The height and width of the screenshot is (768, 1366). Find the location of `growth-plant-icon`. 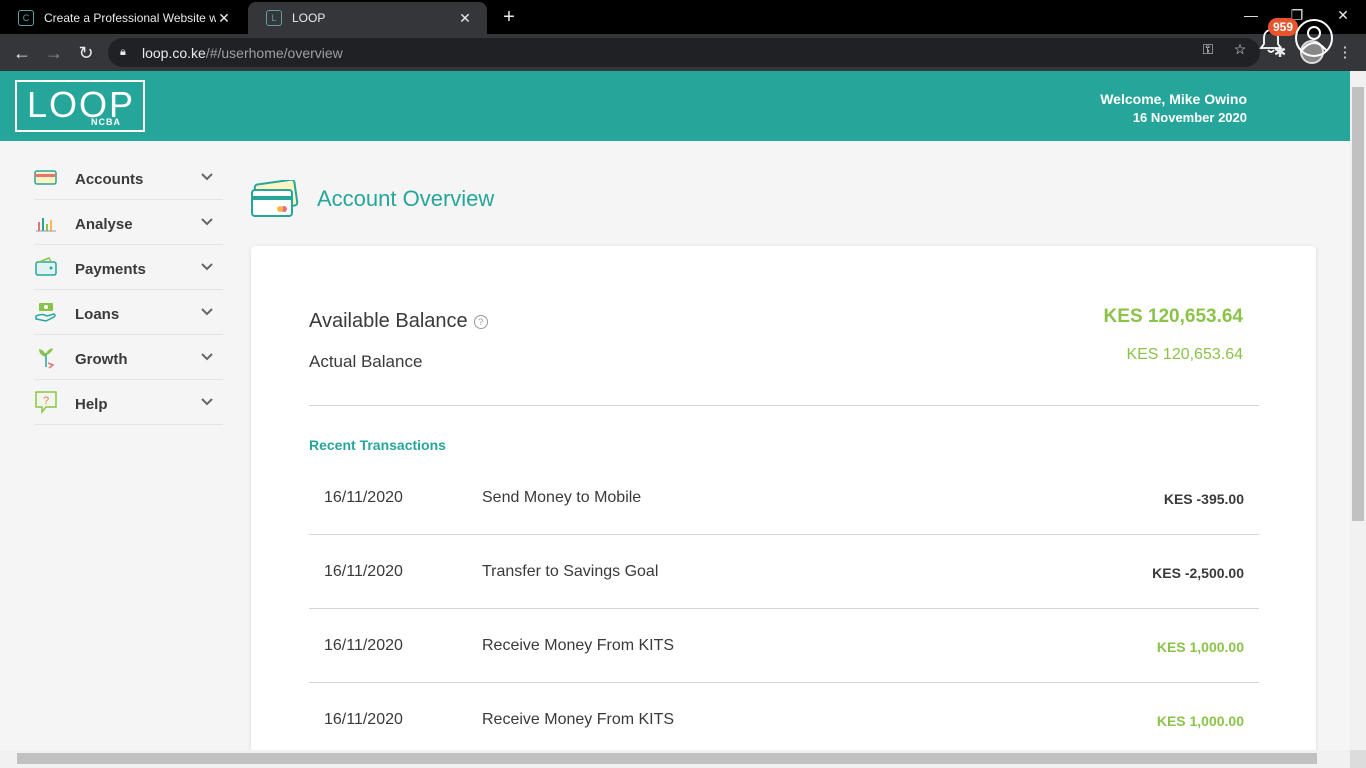

growth-plant-icon is located at coordinates (47, 358).